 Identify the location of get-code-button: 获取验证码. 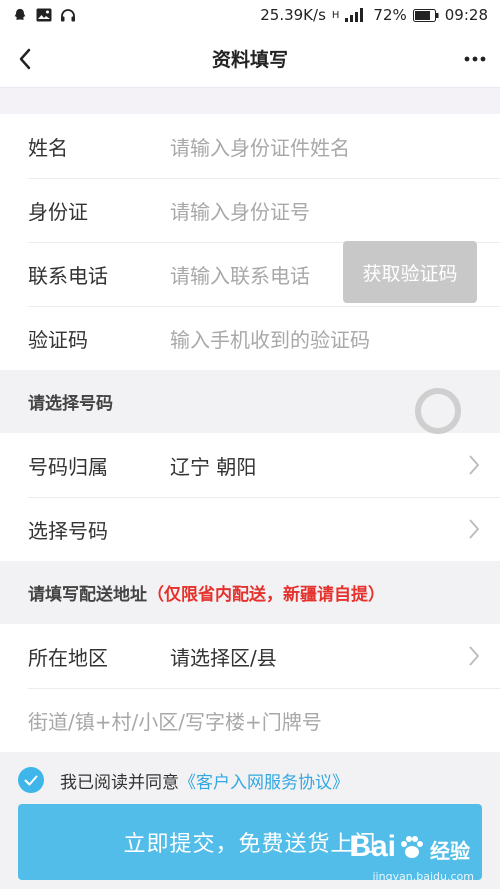
(410, 272).